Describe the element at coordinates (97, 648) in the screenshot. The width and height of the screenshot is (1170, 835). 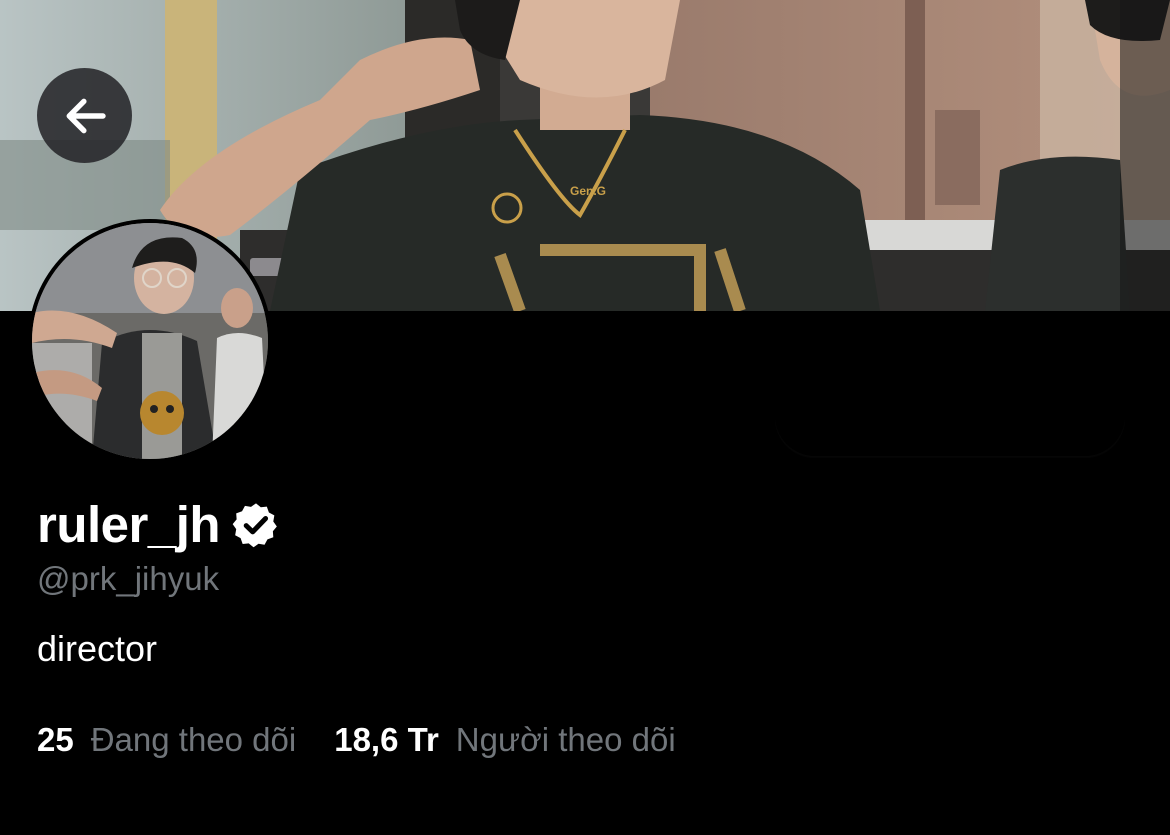
I see `bio: director` at that location.